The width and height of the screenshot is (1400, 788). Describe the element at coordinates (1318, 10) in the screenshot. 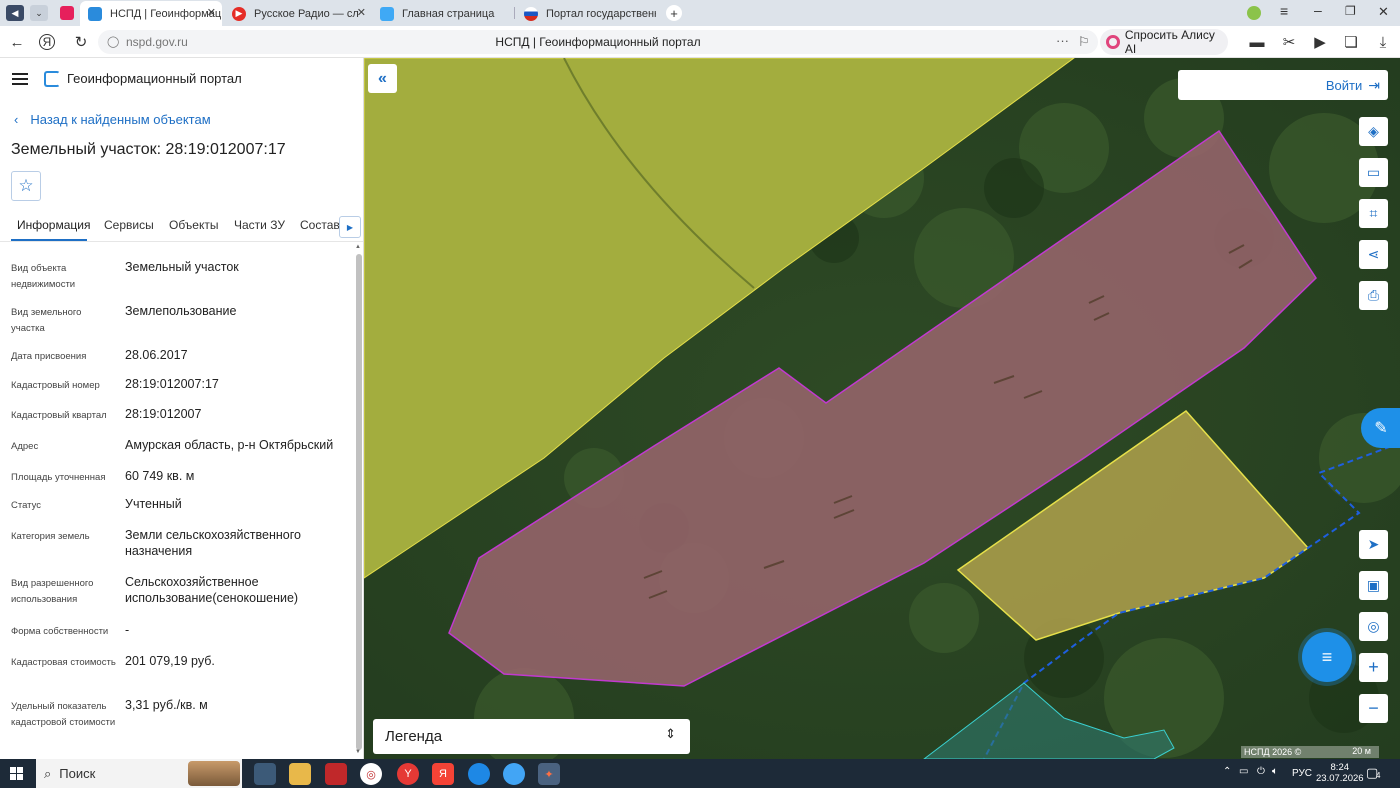

I see `minimize-icon: –` at that location.